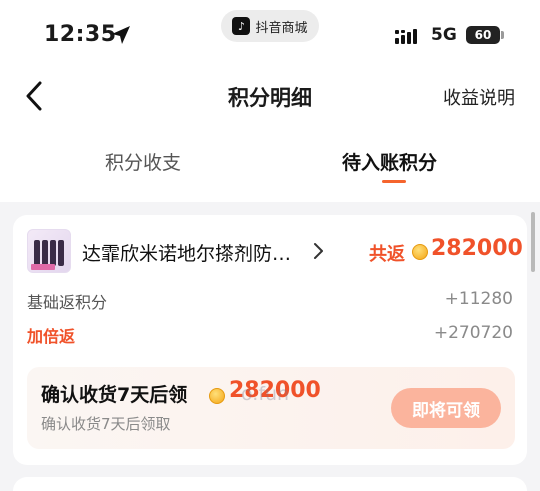  I want to click on battery-tip, so click(502, 35).